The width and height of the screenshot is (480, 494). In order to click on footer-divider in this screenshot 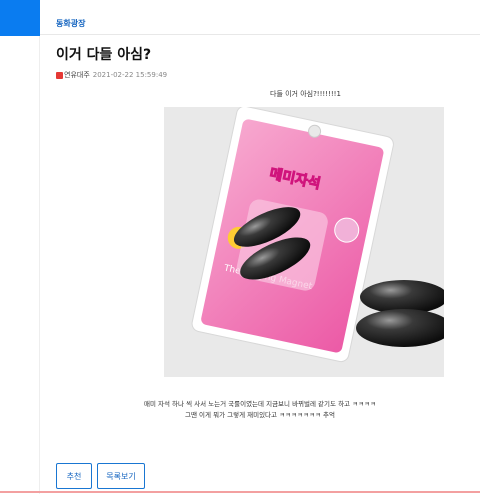, I will do `click(240, 492)`.